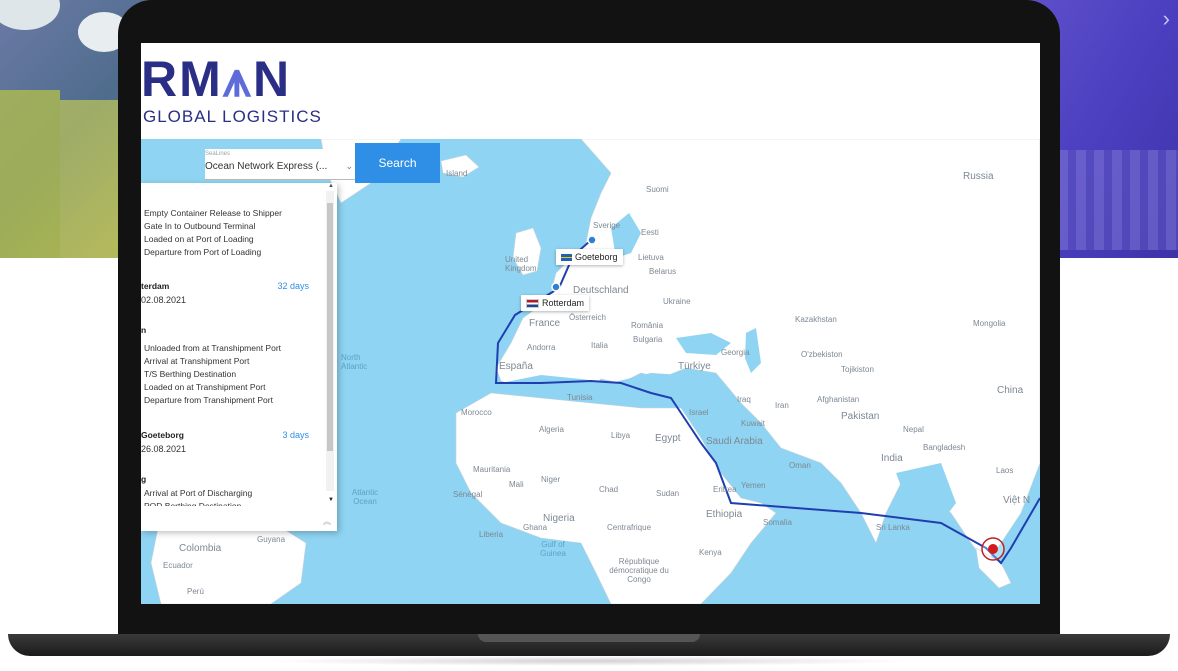 This screenshot has width=1178, height=671. What do you see at coordinates (203, 252) in the screenshot?
I see `event-item: Departure from Port of Loading` at bounding box center [203, 252].